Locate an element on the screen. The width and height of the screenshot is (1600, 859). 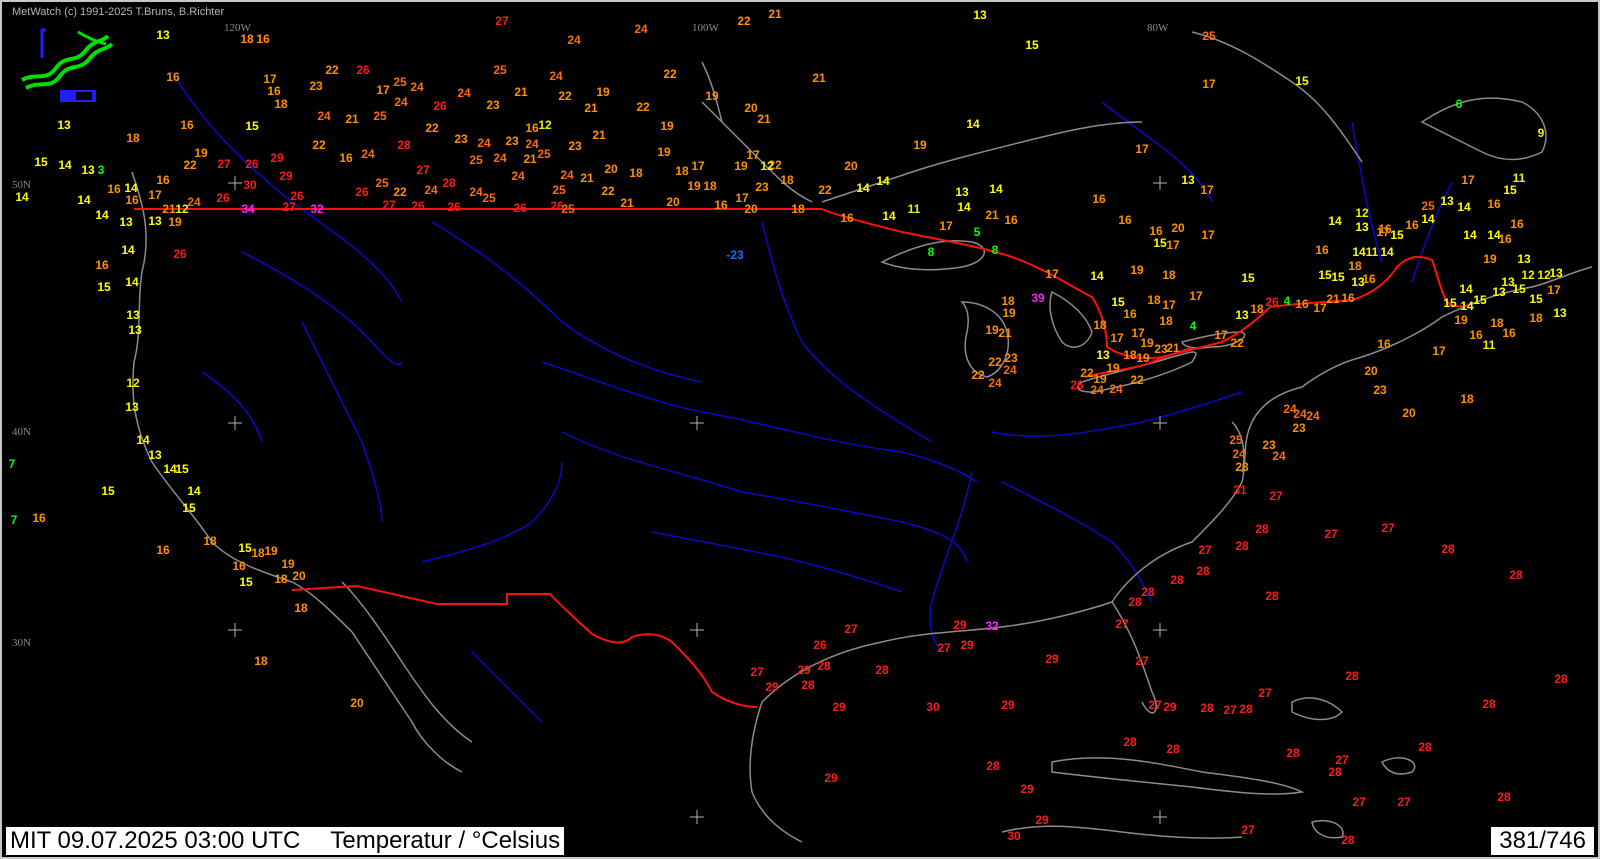
temperature-label: 8 is located at coordinates (931, 252).